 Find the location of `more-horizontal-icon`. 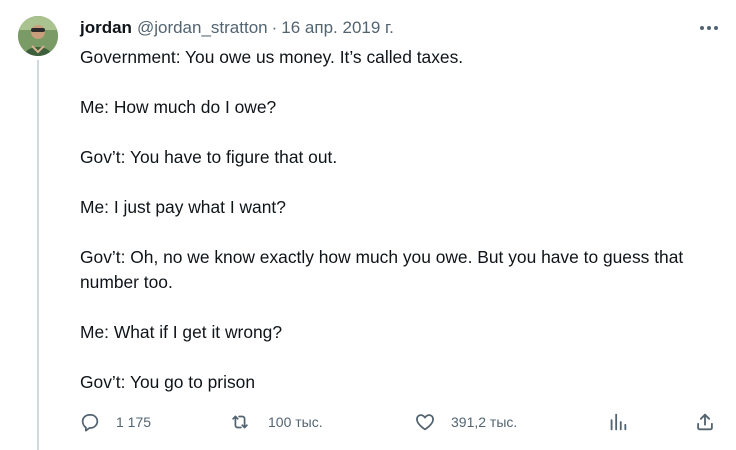

more-horizontal-icon is located at coordinates (709, 28).